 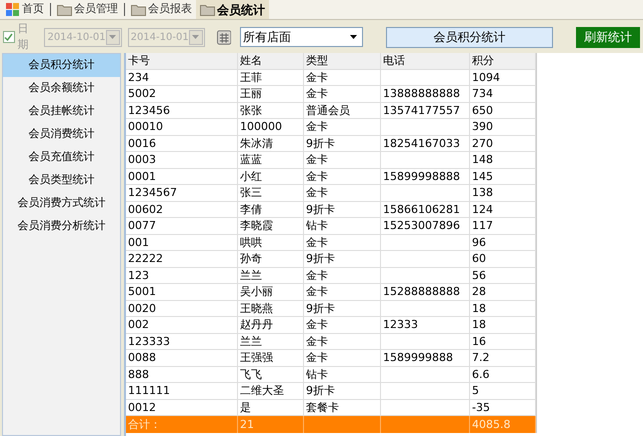 What do you see at coordinates (486, 77) in the screenshot?
I see `table-cell: 1094` at bounding box center [486, 77].